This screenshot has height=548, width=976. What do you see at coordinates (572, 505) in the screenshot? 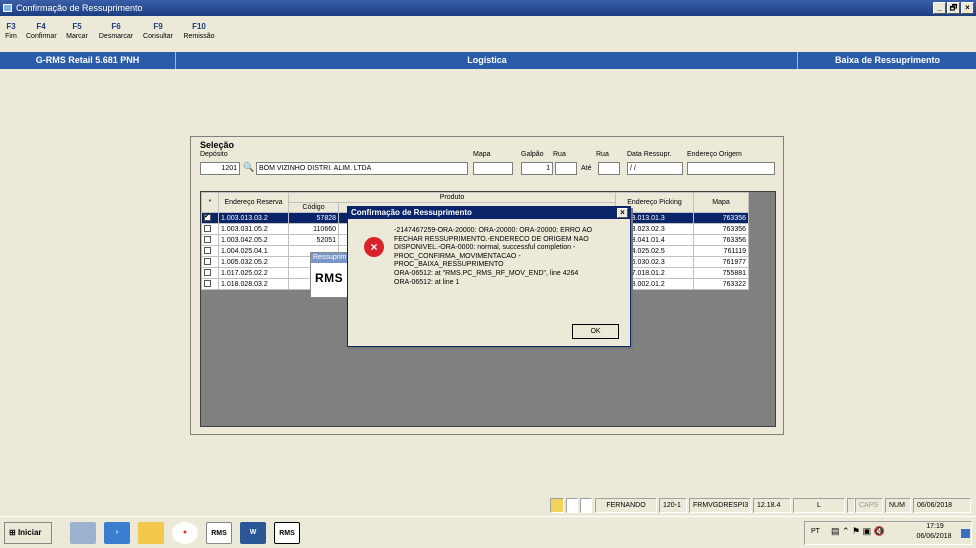
I see `page-icon` at bounding box center [572, 505].